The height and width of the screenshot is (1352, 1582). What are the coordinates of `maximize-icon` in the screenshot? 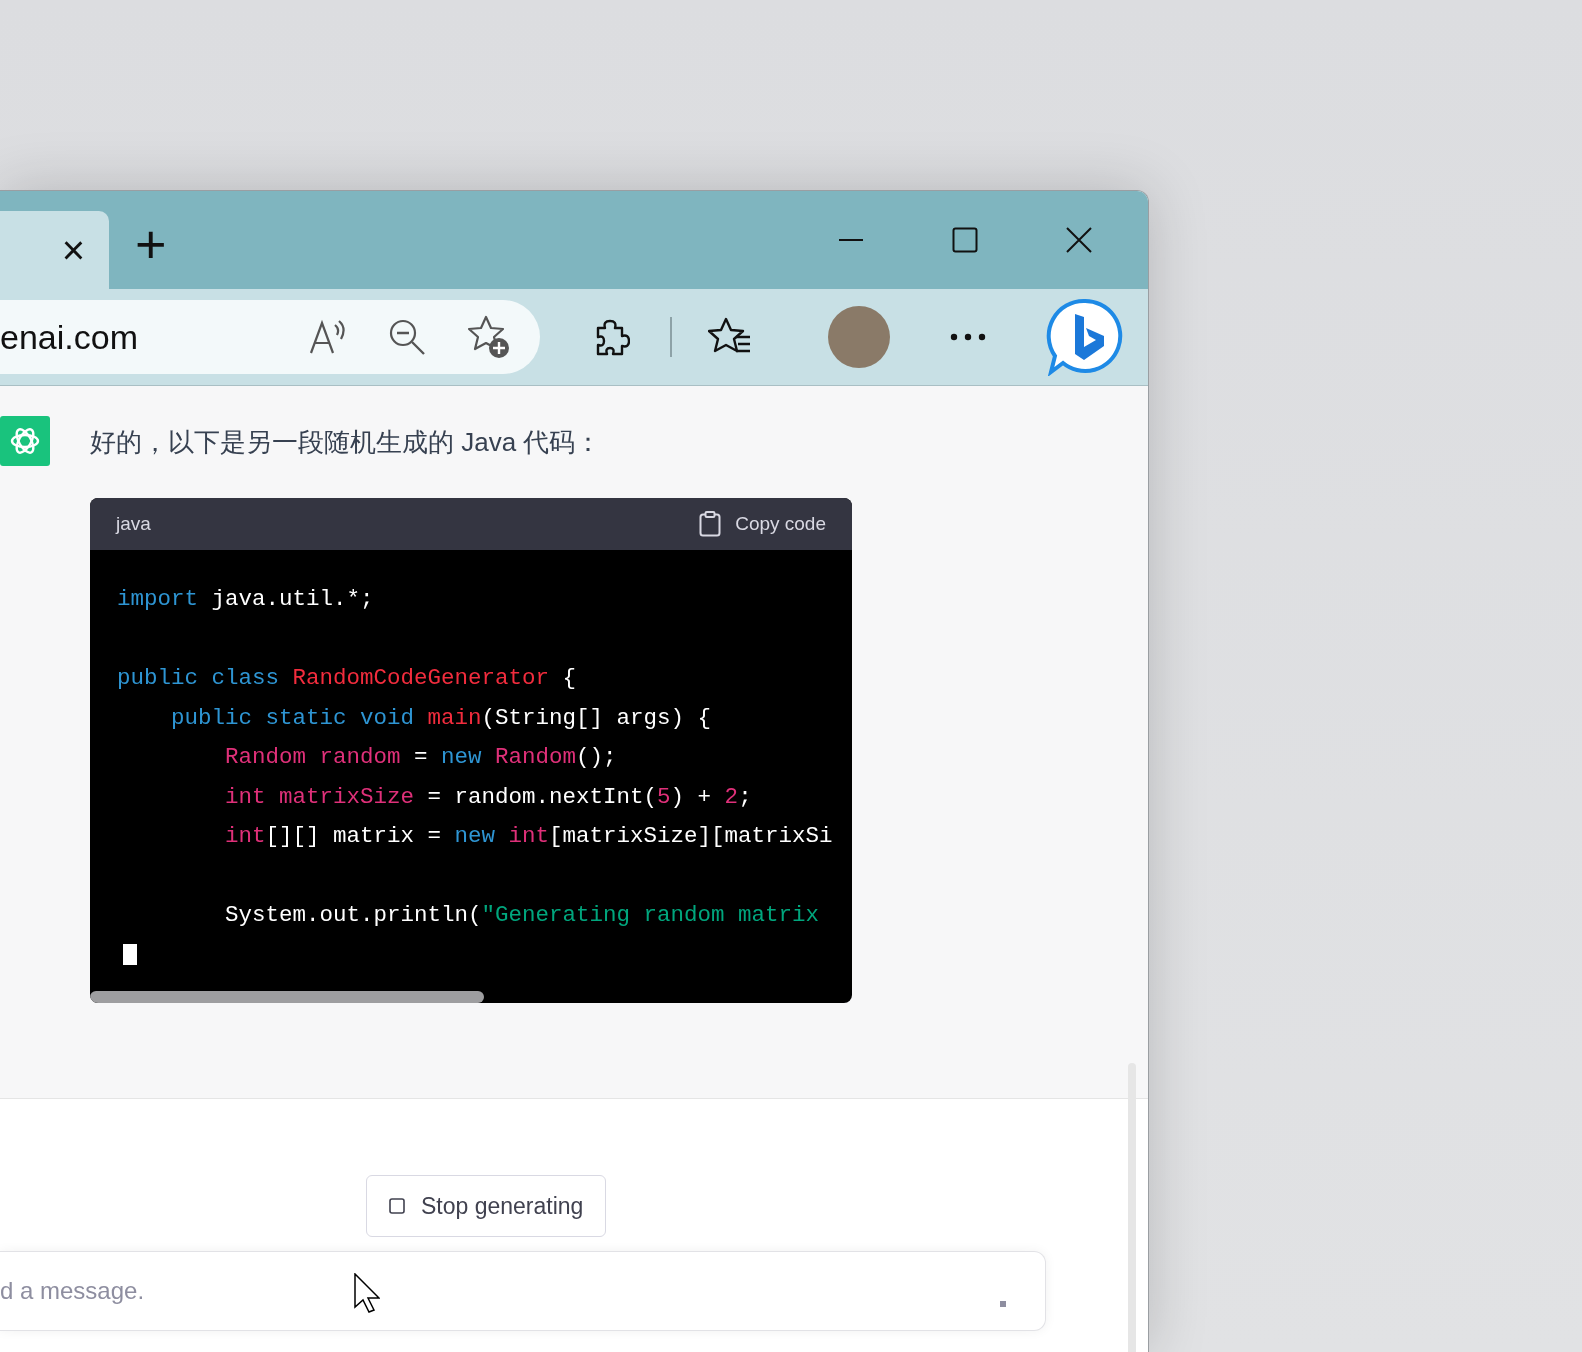 It's located at (965, 240).